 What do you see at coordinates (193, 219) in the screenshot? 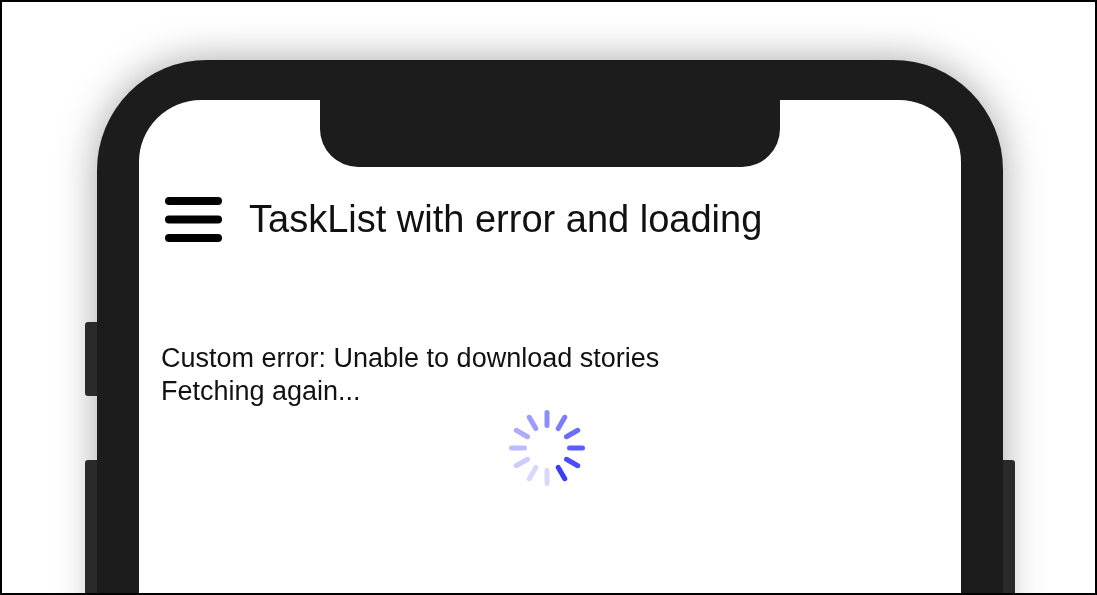
I see `menu-icon` at bounding box center [193, 219].